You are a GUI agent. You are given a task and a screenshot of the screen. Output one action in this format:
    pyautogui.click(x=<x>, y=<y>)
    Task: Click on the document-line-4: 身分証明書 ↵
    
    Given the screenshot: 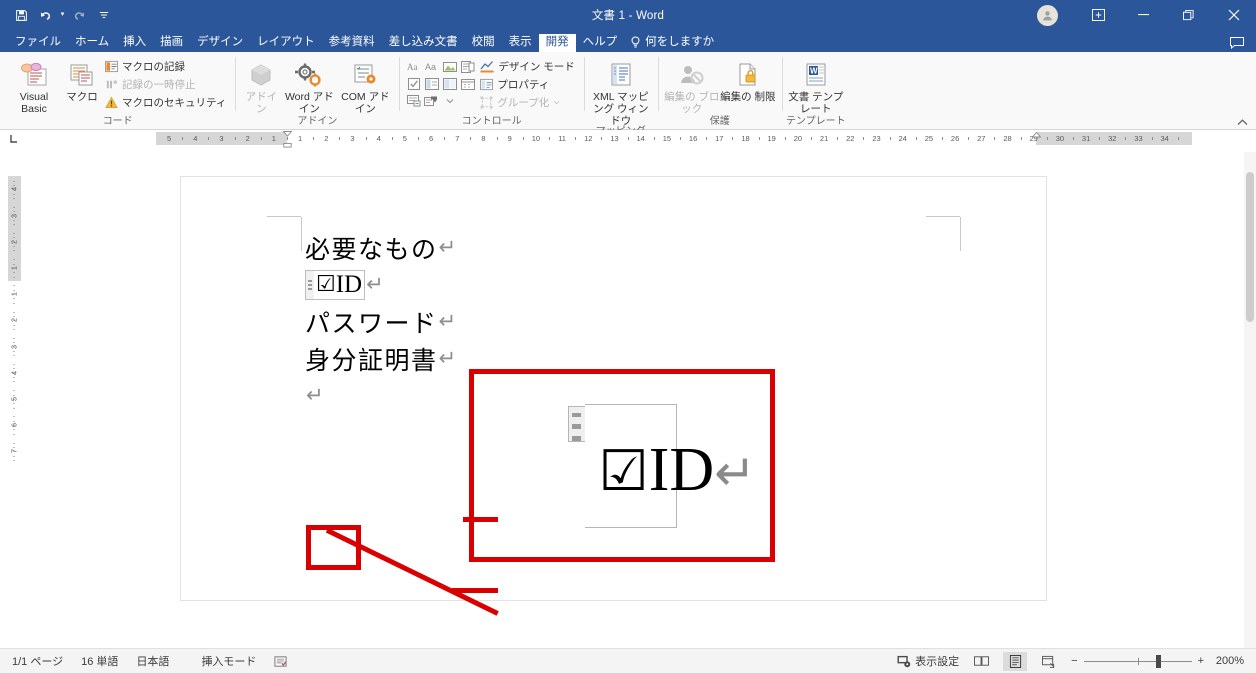 What is the action you would take?
    pyautogui.click(x=380, y=358)
    